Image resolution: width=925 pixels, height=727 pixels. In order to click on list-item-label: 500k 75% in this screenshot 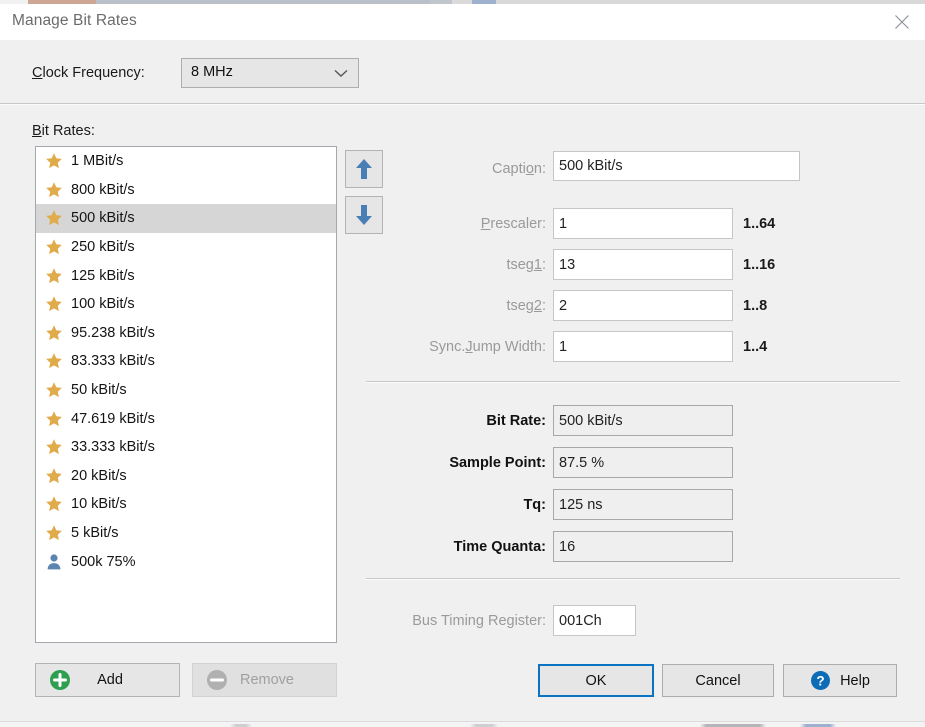, I will do `click(103, 561)`.